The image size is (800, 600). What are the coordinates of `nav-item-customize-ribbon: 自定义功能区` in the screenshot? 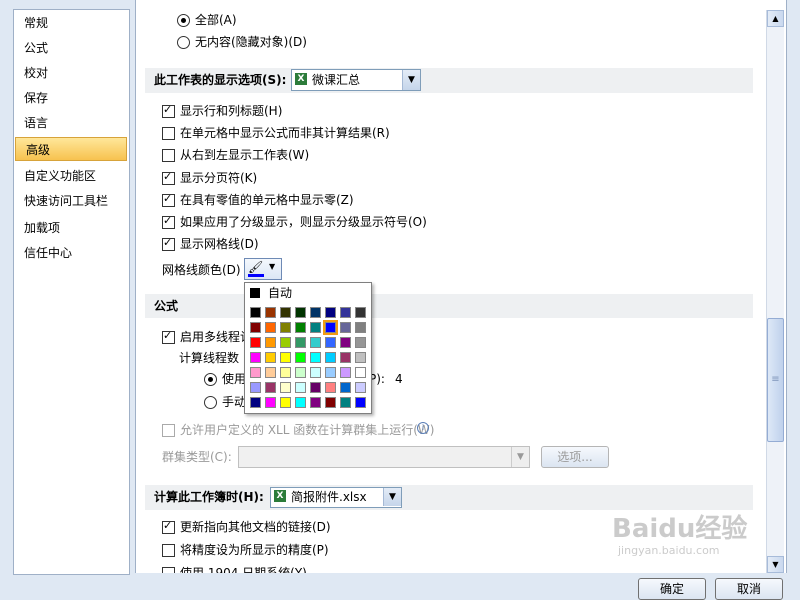 It's located at (70, 176).